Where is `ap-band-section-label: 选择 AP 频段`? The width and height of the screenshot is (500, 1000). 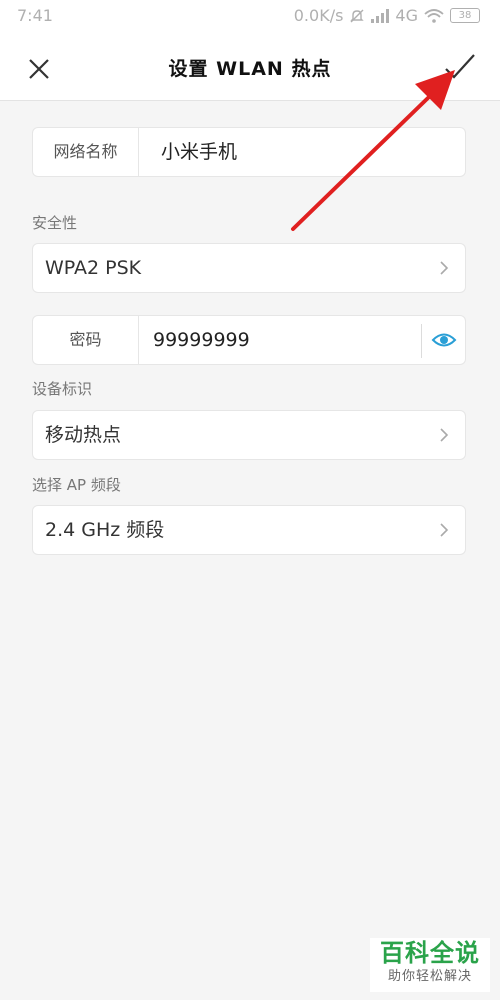
ap-band-section-label: 选择 AP 频段 is located at coordinates (76, 485).